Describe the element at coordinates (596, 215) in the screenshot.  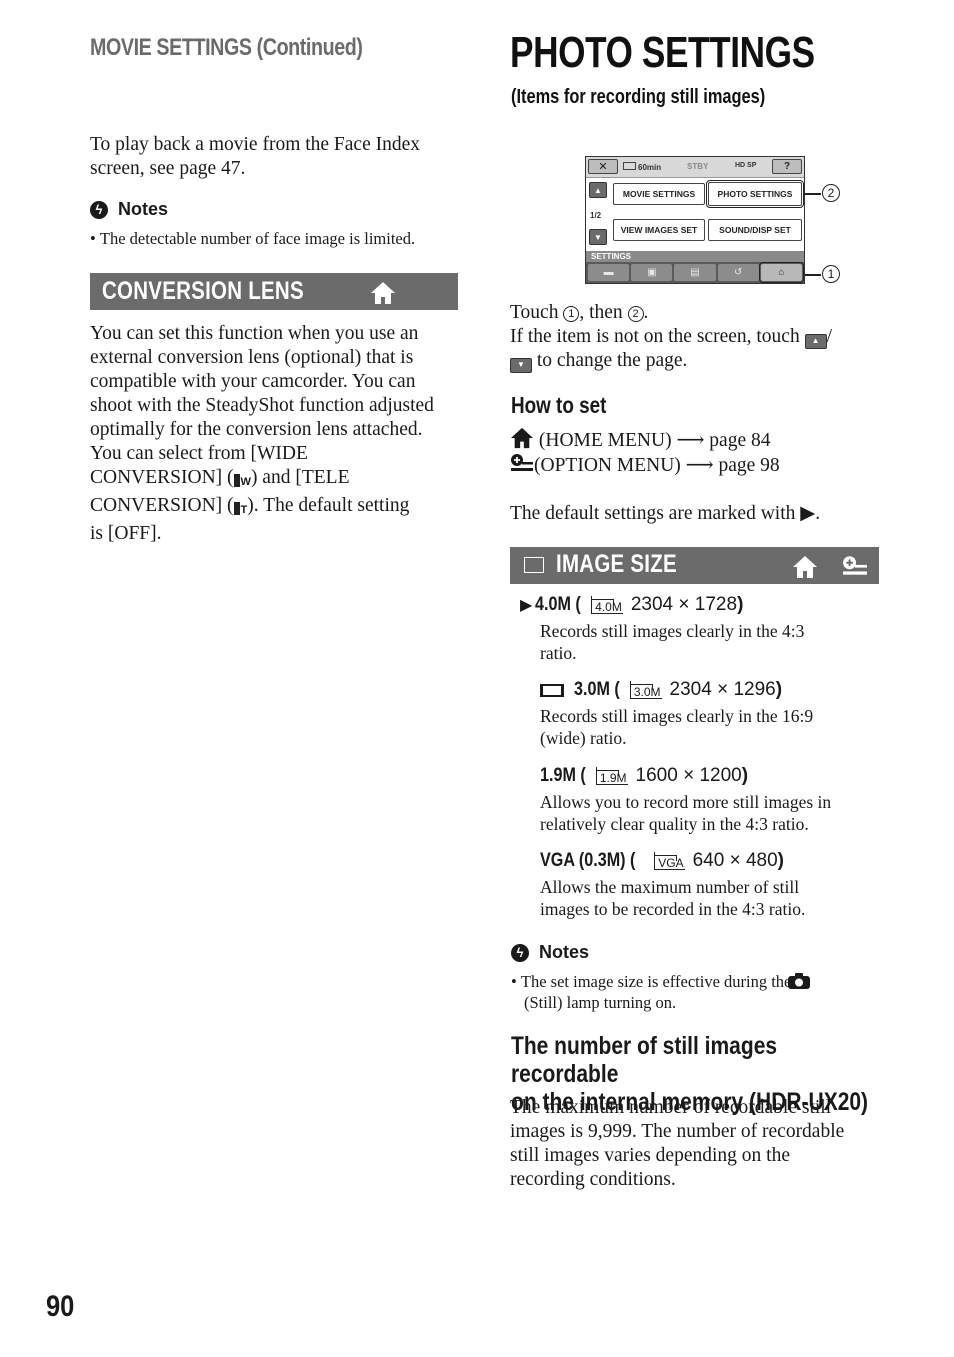
I see `page-indicator: 1/2` at that location.